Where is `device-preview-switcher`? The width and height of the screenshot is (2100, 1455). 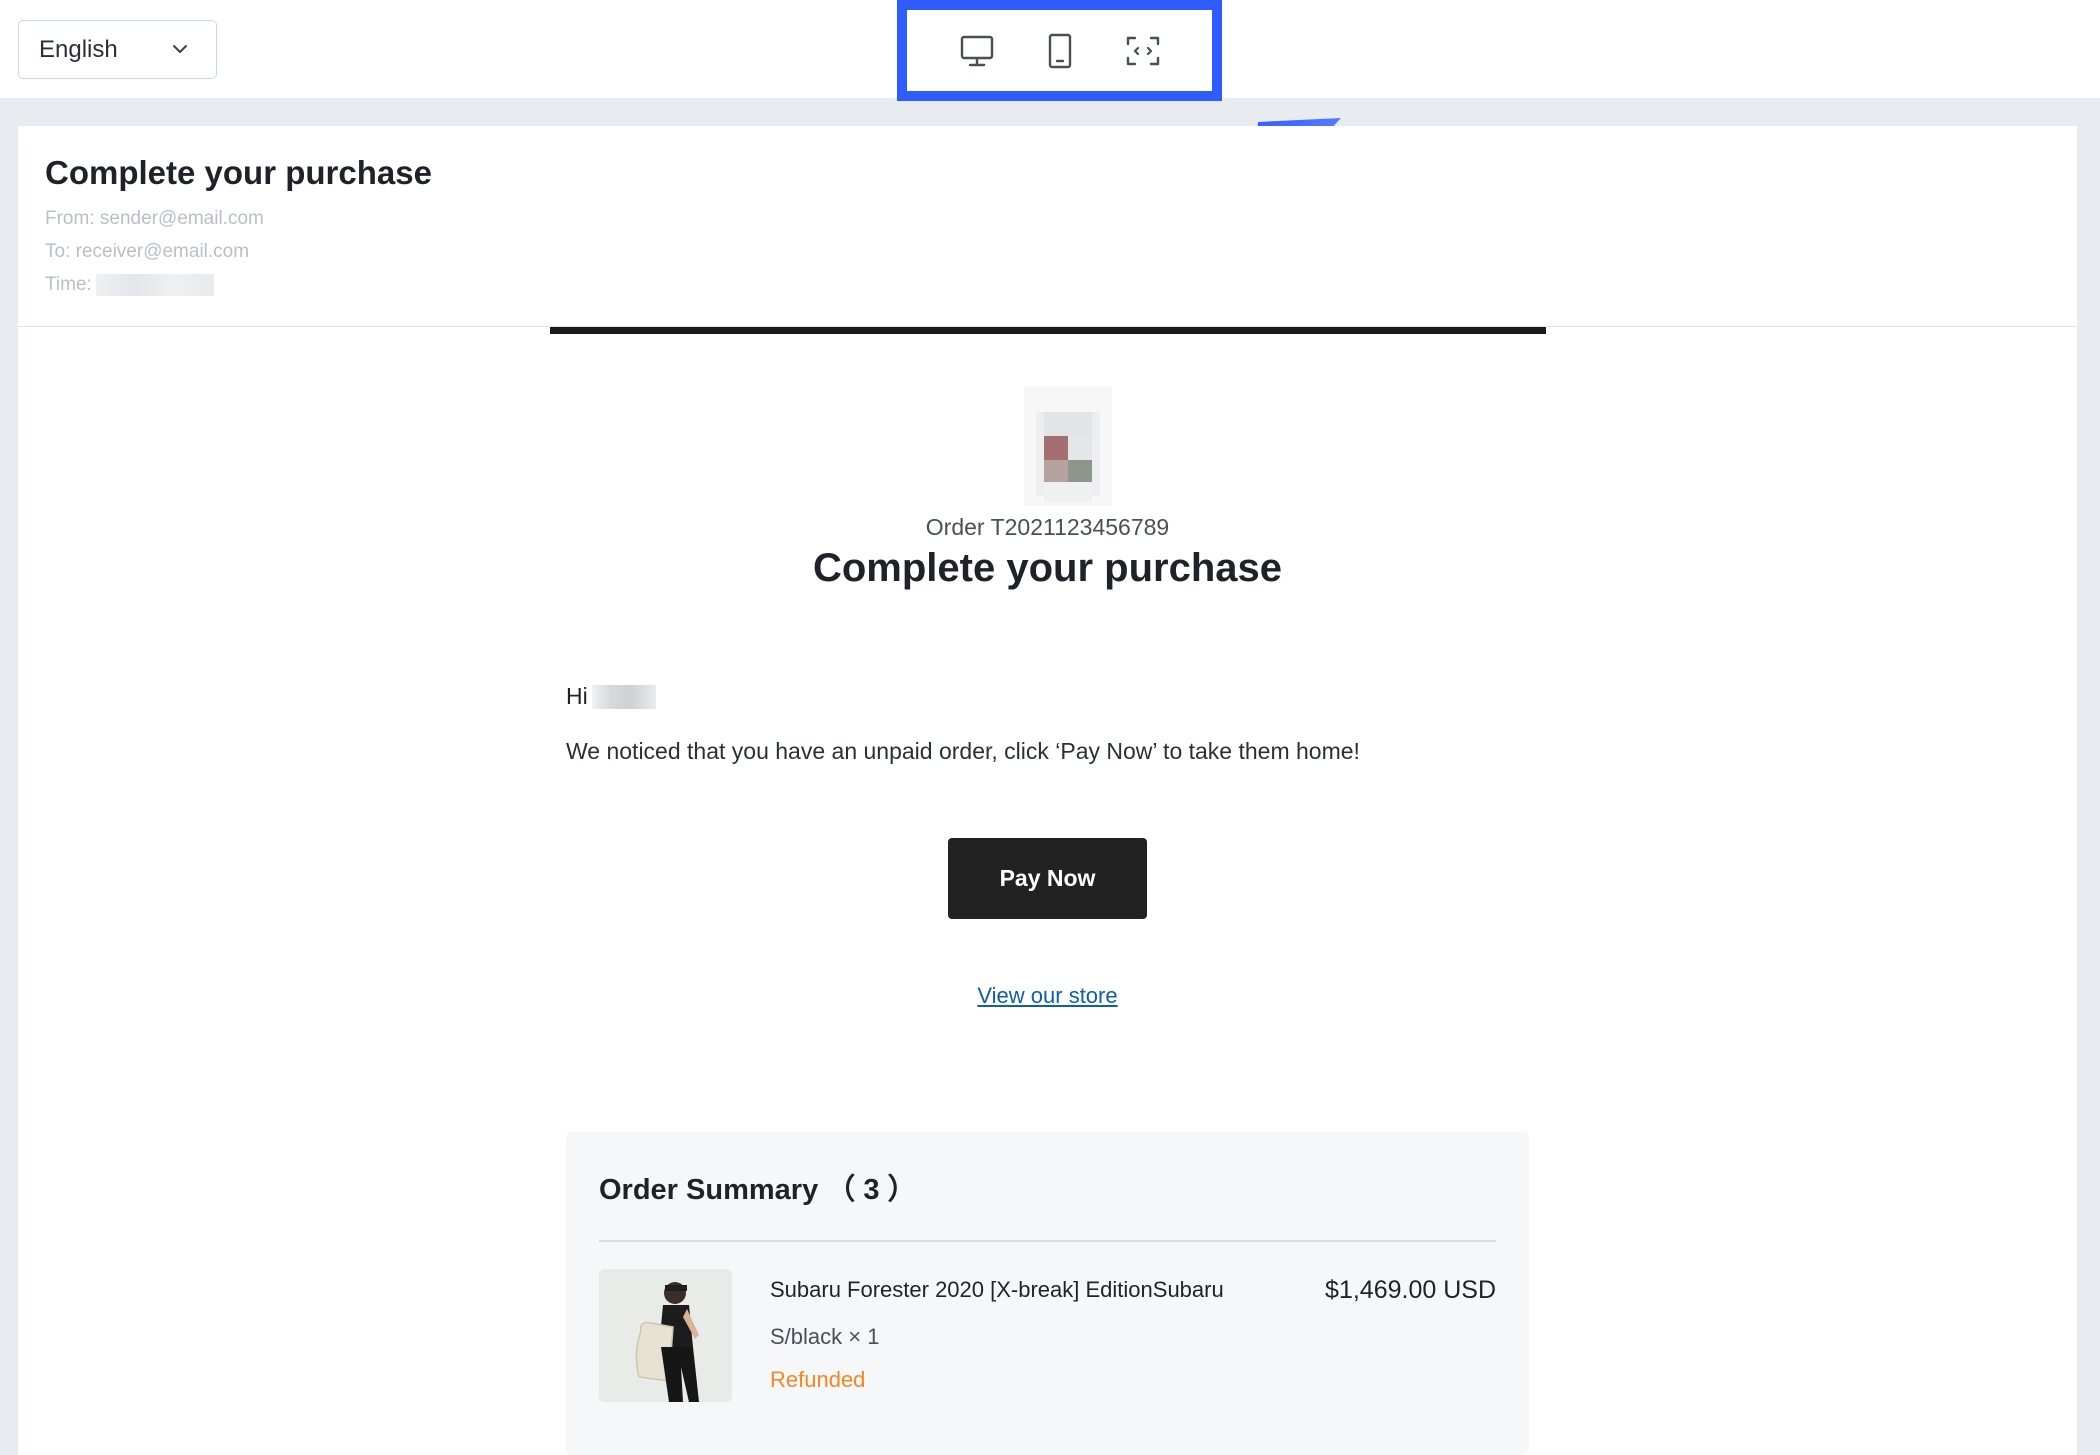 device-preview-switcher is located at coordinates (1059, 50).